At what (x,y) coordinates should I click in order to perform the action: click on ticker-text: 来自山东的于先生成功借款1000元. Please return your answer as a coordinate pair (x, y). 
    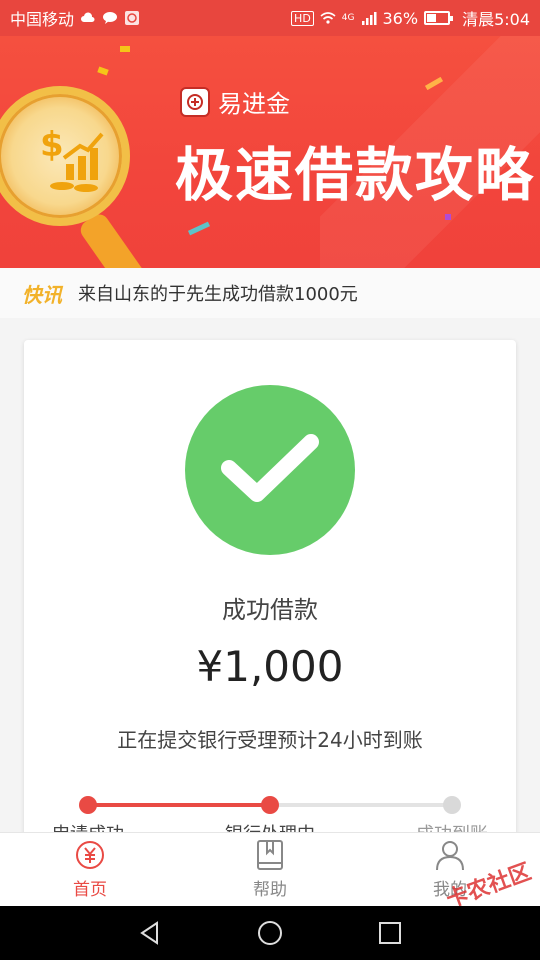
    Looking at the image, I should click on (218, 294).